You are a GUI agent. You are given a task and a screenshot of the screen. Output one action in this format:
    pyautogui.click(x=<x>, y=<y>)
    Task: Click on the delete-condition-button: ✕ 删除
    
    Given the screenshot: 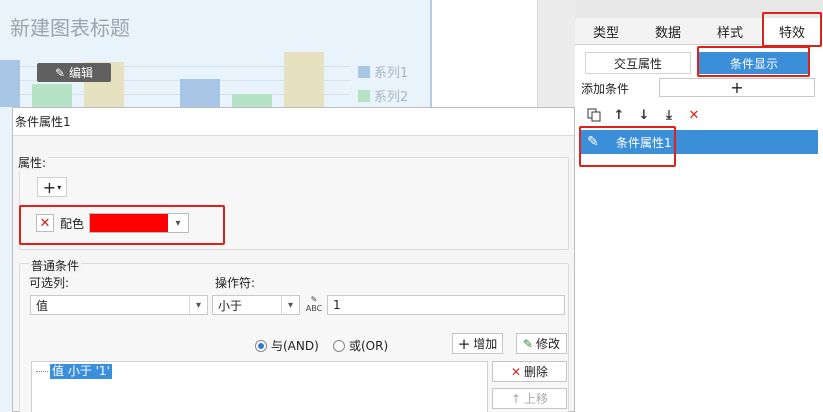 What is the action you would take?
    pyautogui.click(x=529, y=371)
    